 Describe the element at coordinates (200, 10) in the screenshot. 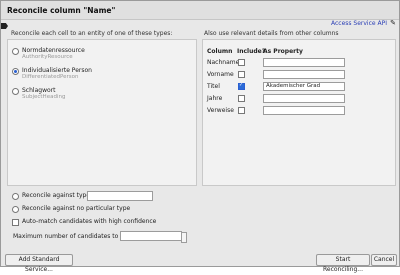

I see `title-bar: Reconcile column "Name"` at that location.